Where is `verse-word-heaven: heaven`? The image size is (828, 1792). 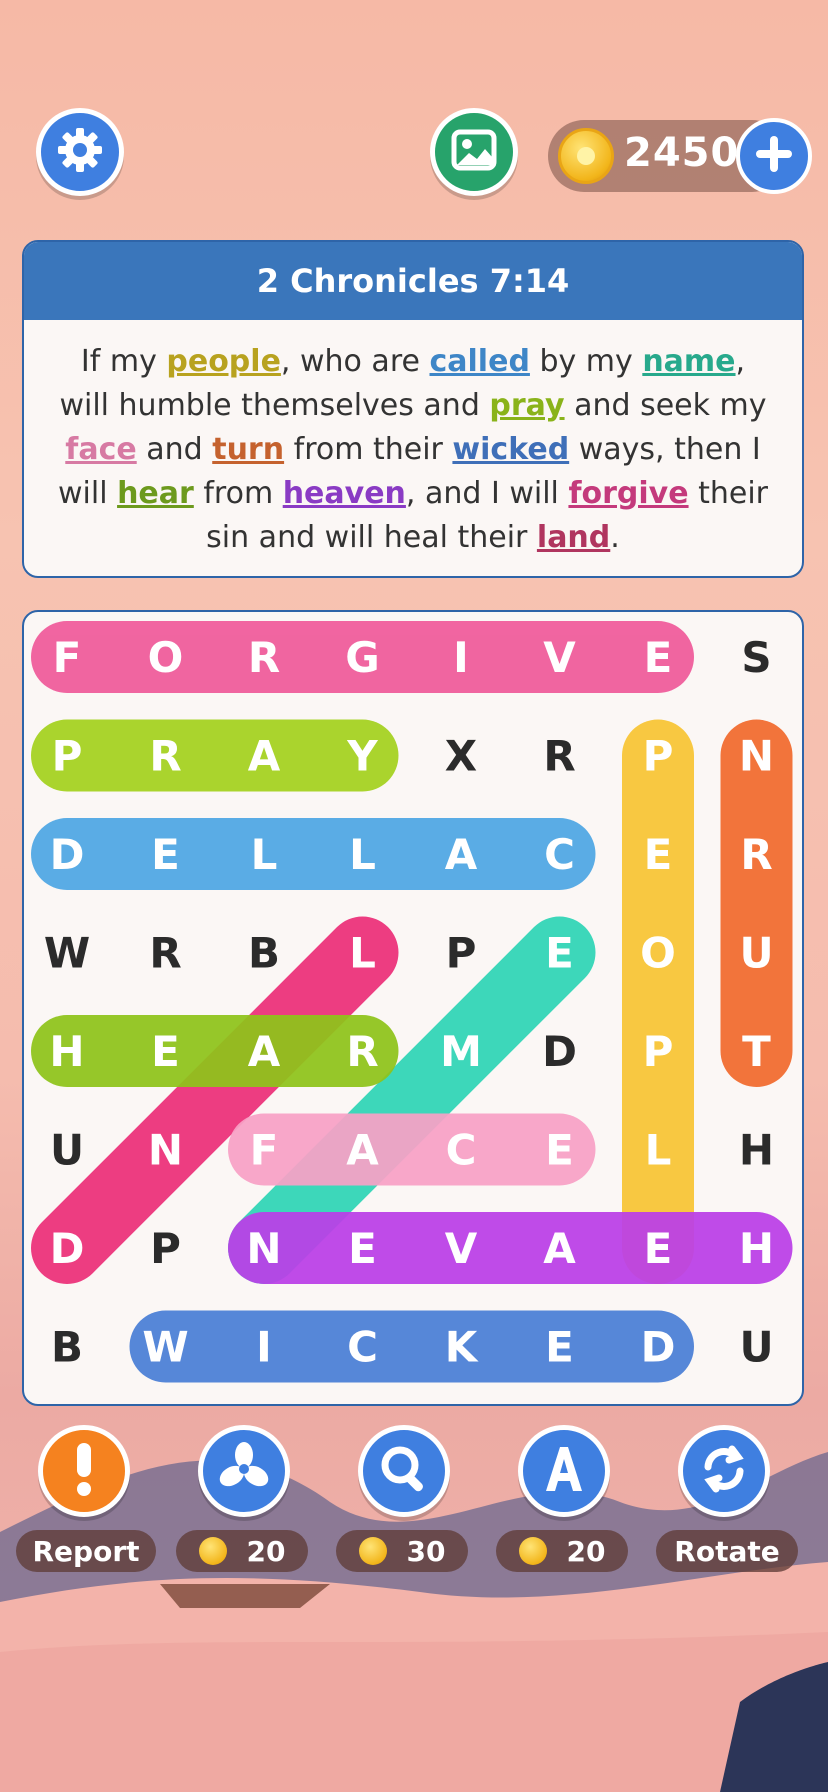
verse-word-heaven: heaven is located at coordinates (344, 493).